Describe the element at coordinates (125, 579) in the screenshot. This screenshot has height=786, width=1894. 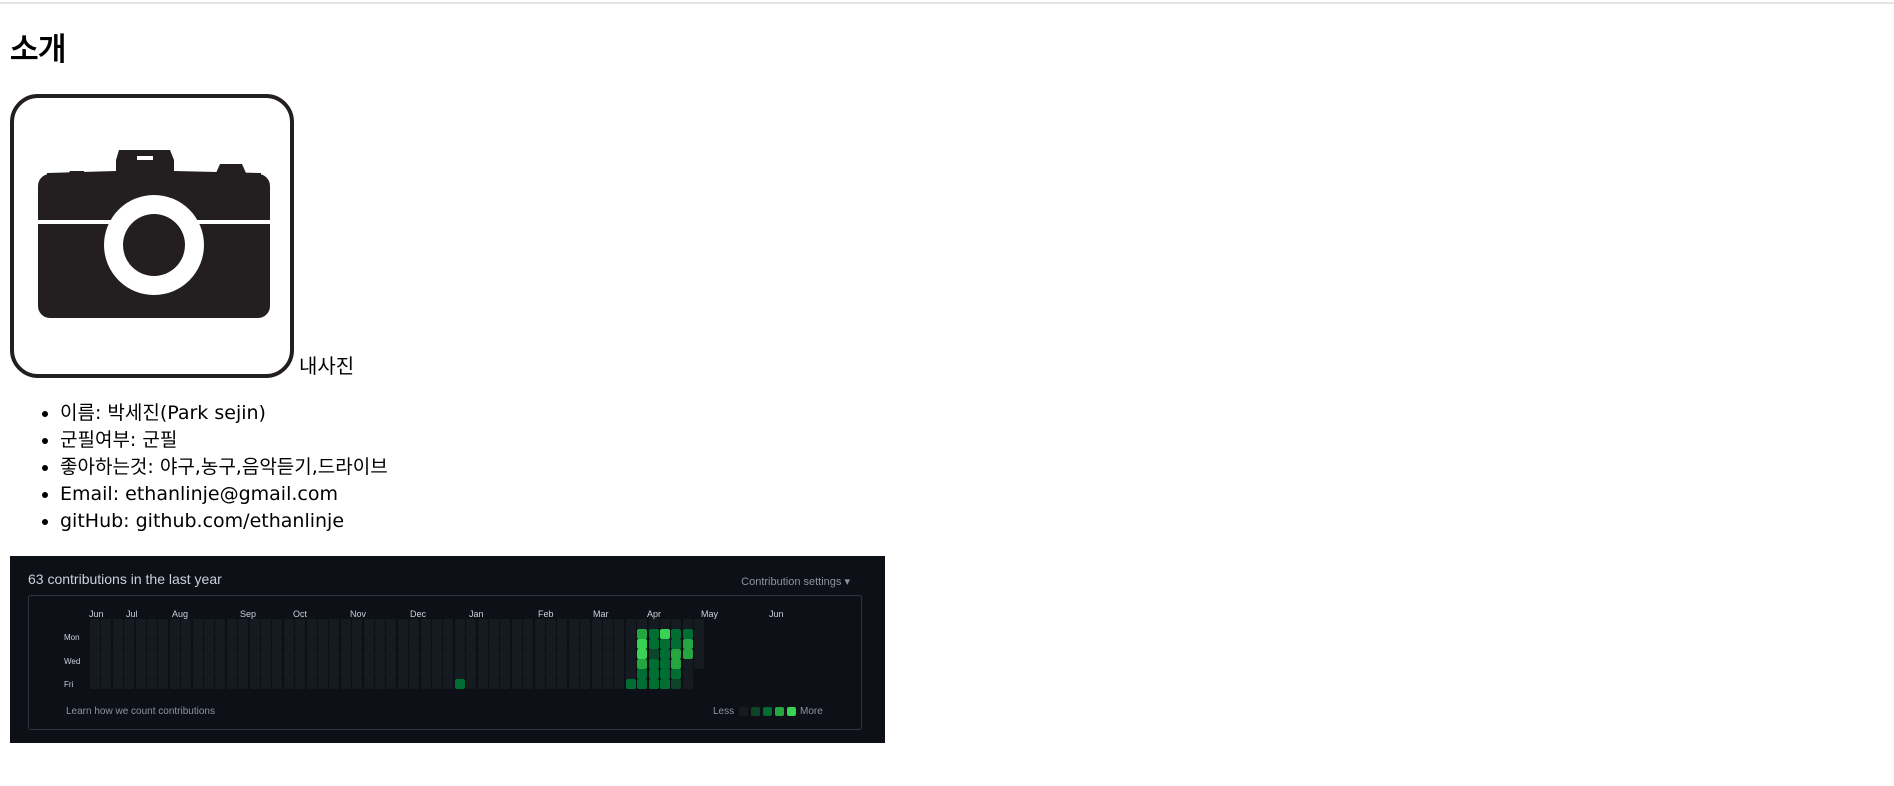
I see `contribution-count-title: 63 contributions in the last year` at that location.